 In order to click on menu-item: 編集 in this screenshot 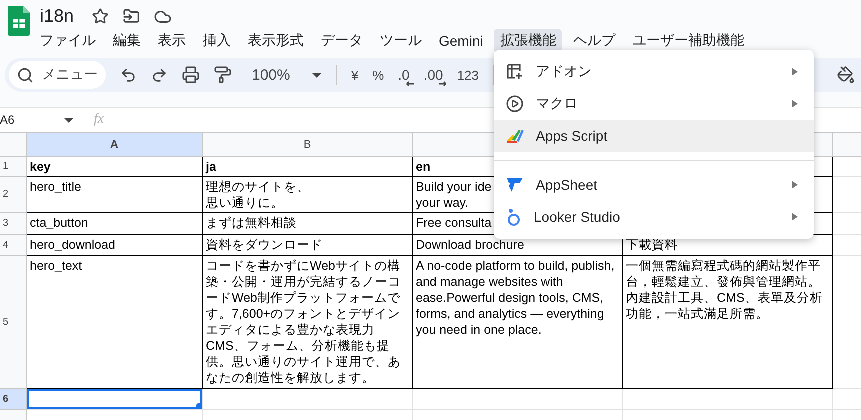, I will do `click(127, 41)`.